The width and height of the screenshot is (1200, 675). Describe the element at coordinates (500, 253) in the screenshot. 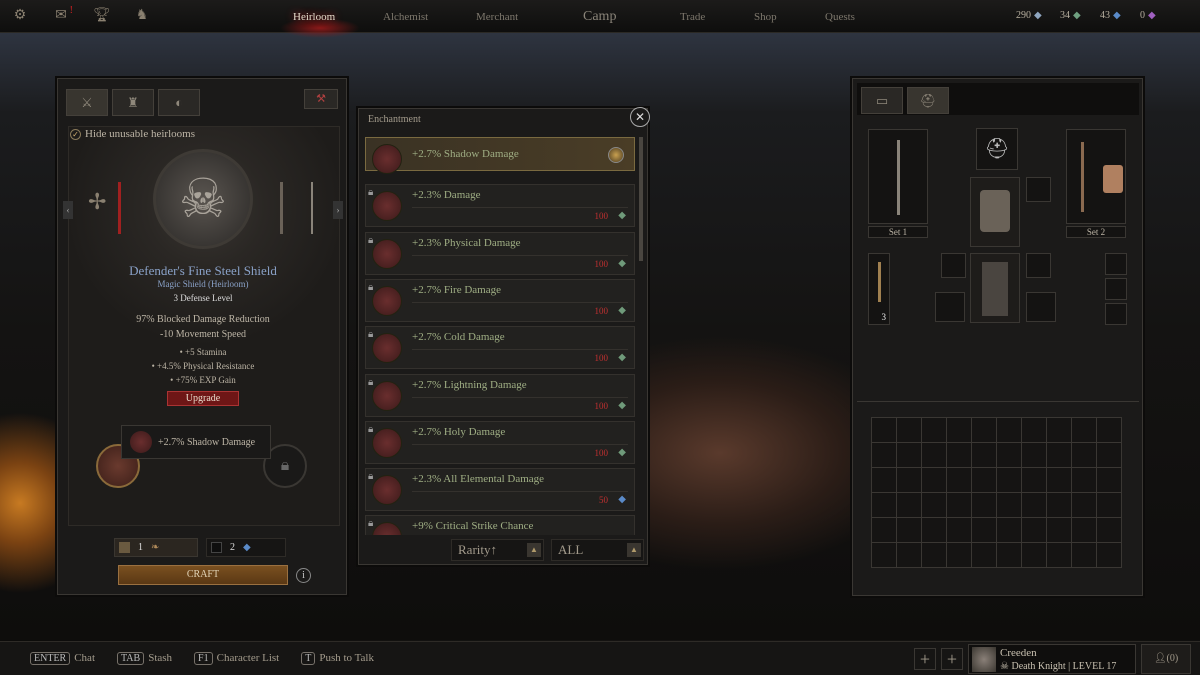

I see `enchantment-row: 🔒︎ +2.3% Physical Damage 100 ◆` at that location.